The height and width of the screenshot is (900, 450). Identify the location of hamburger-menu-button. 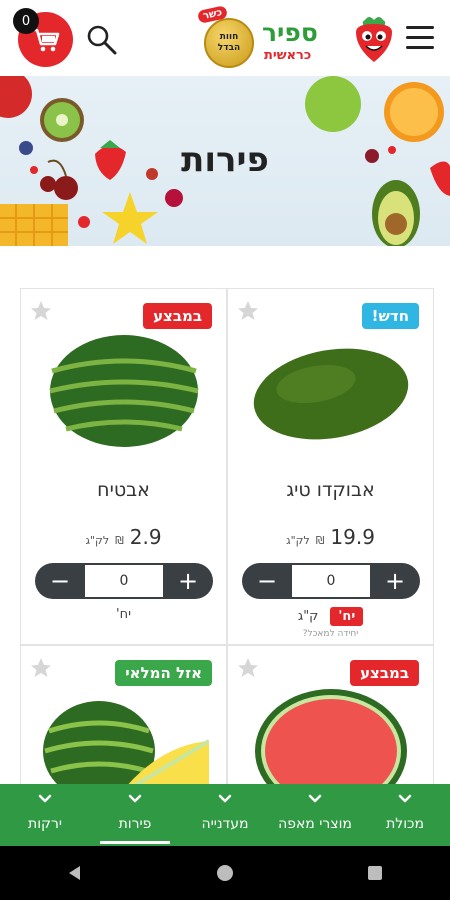
(420, 39).